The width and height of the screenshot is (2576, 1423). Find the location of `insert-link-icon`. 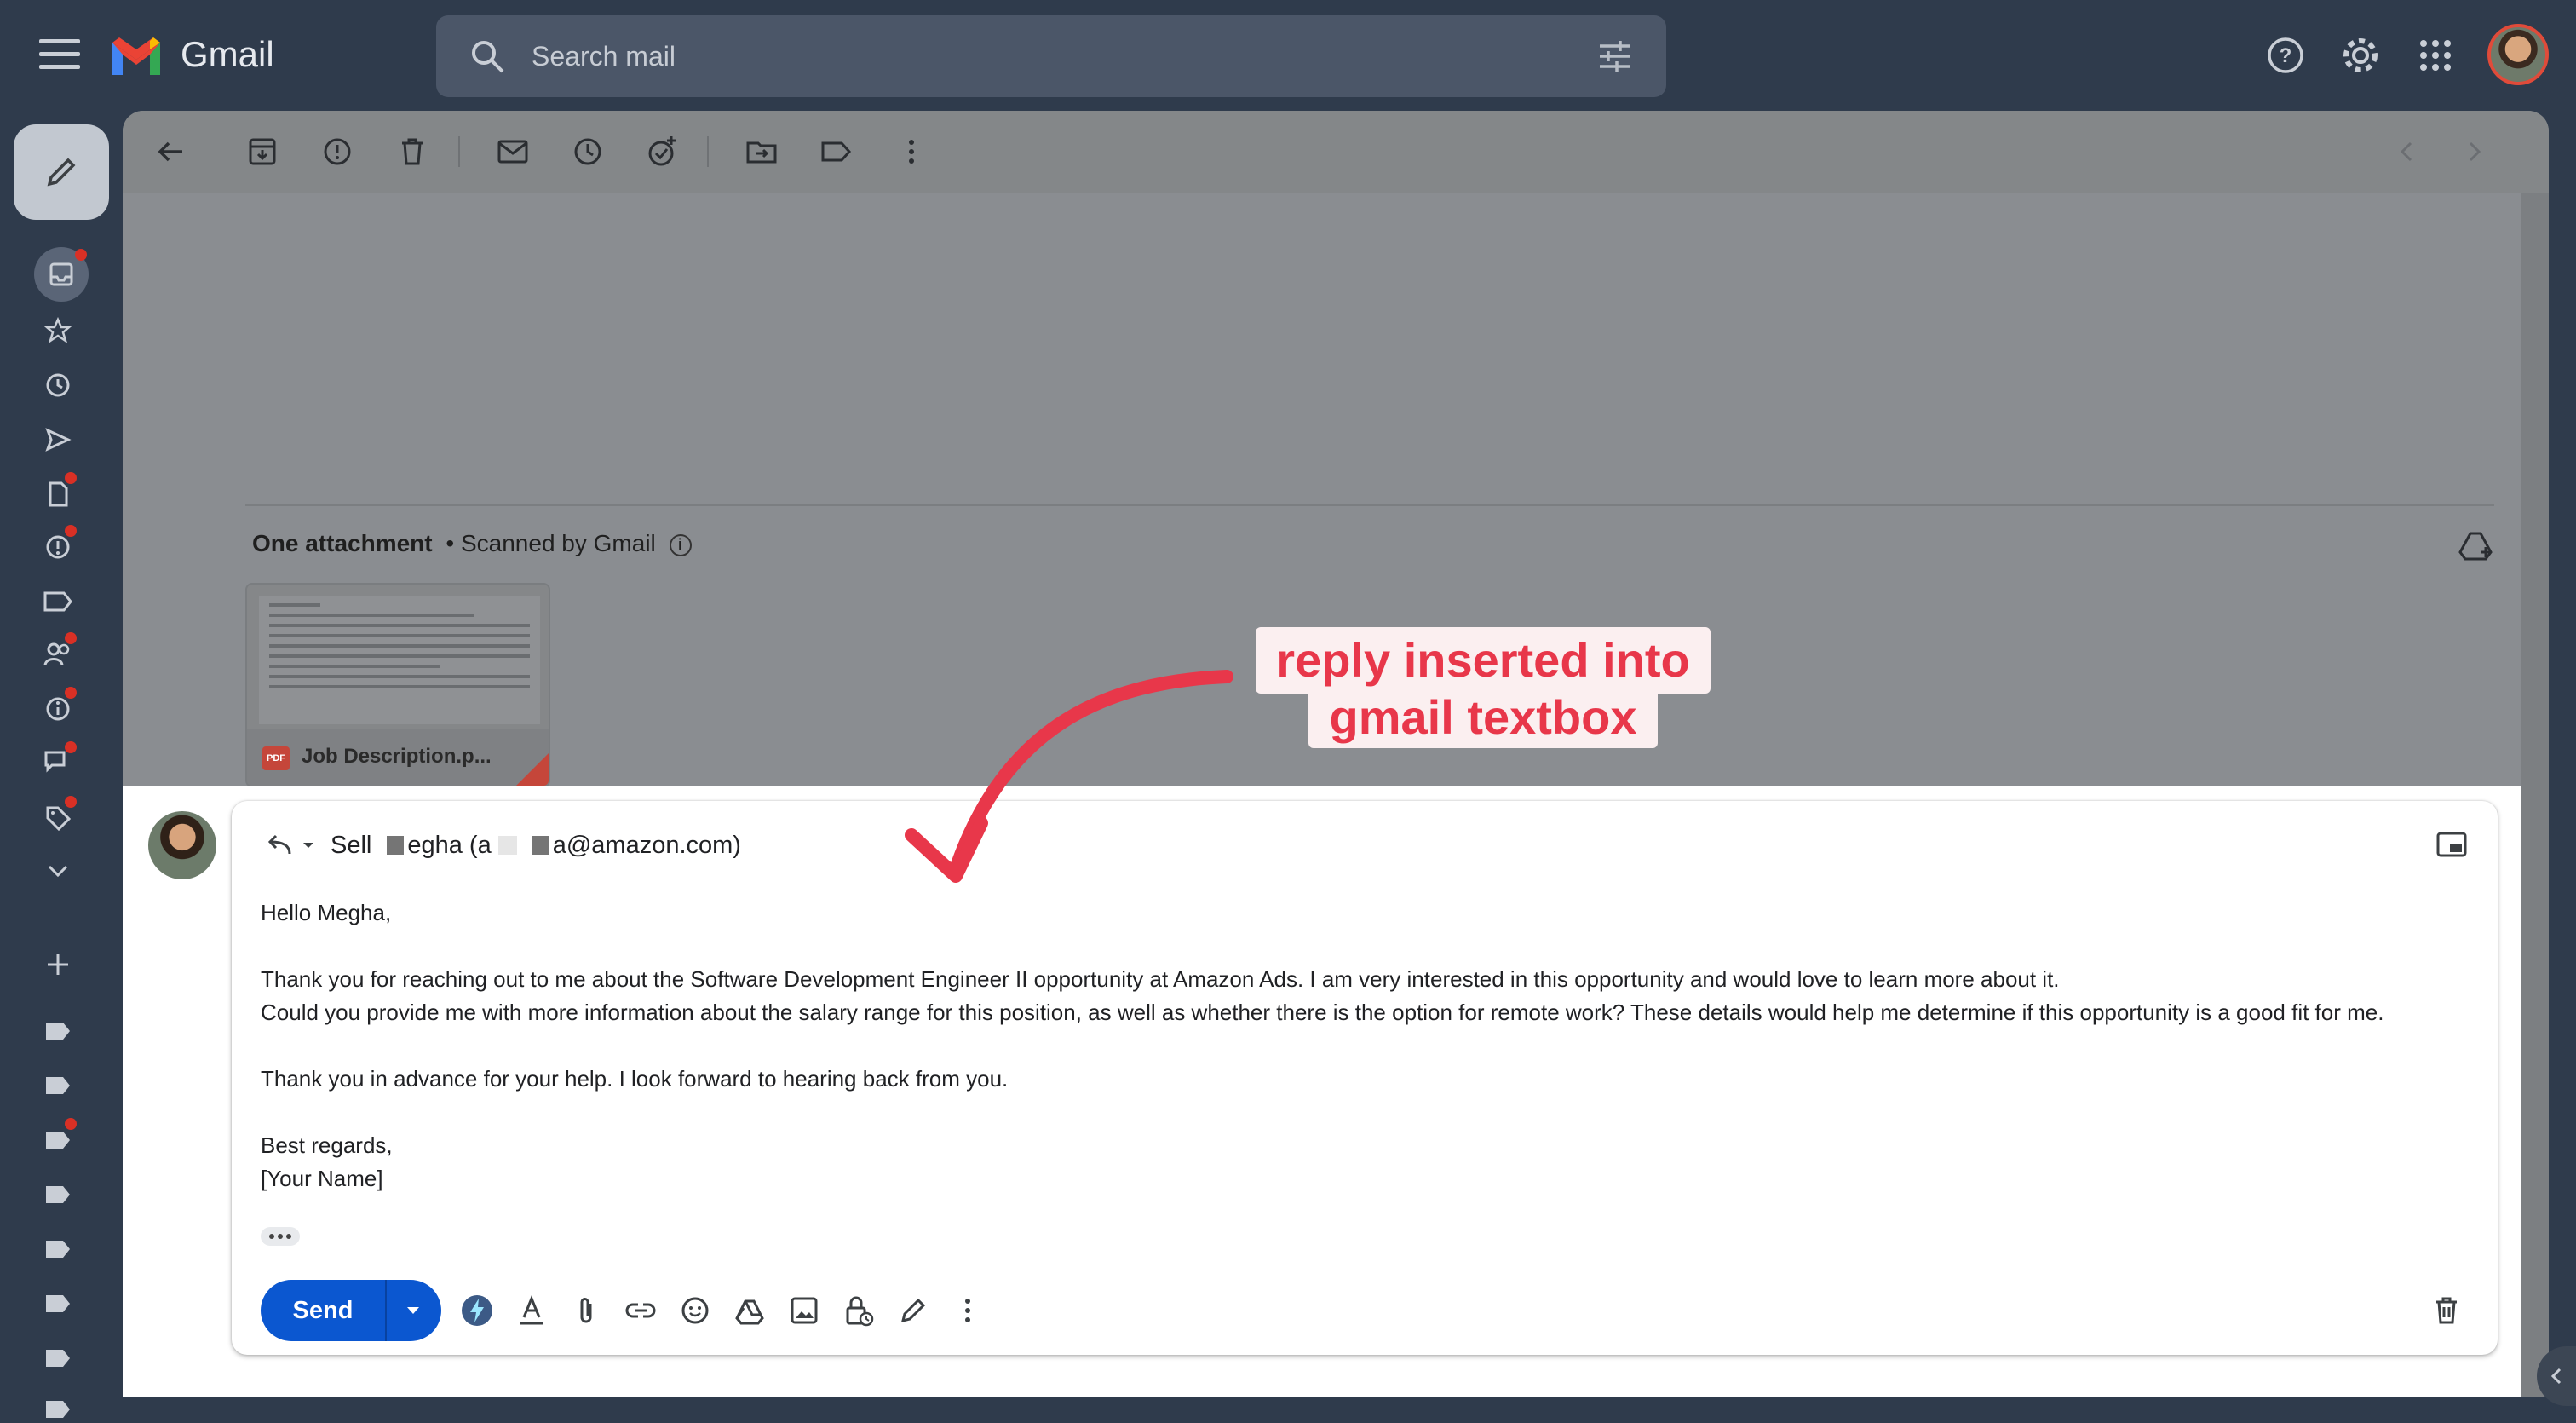

insert-link-icon is located at coordinates (641, 1310).